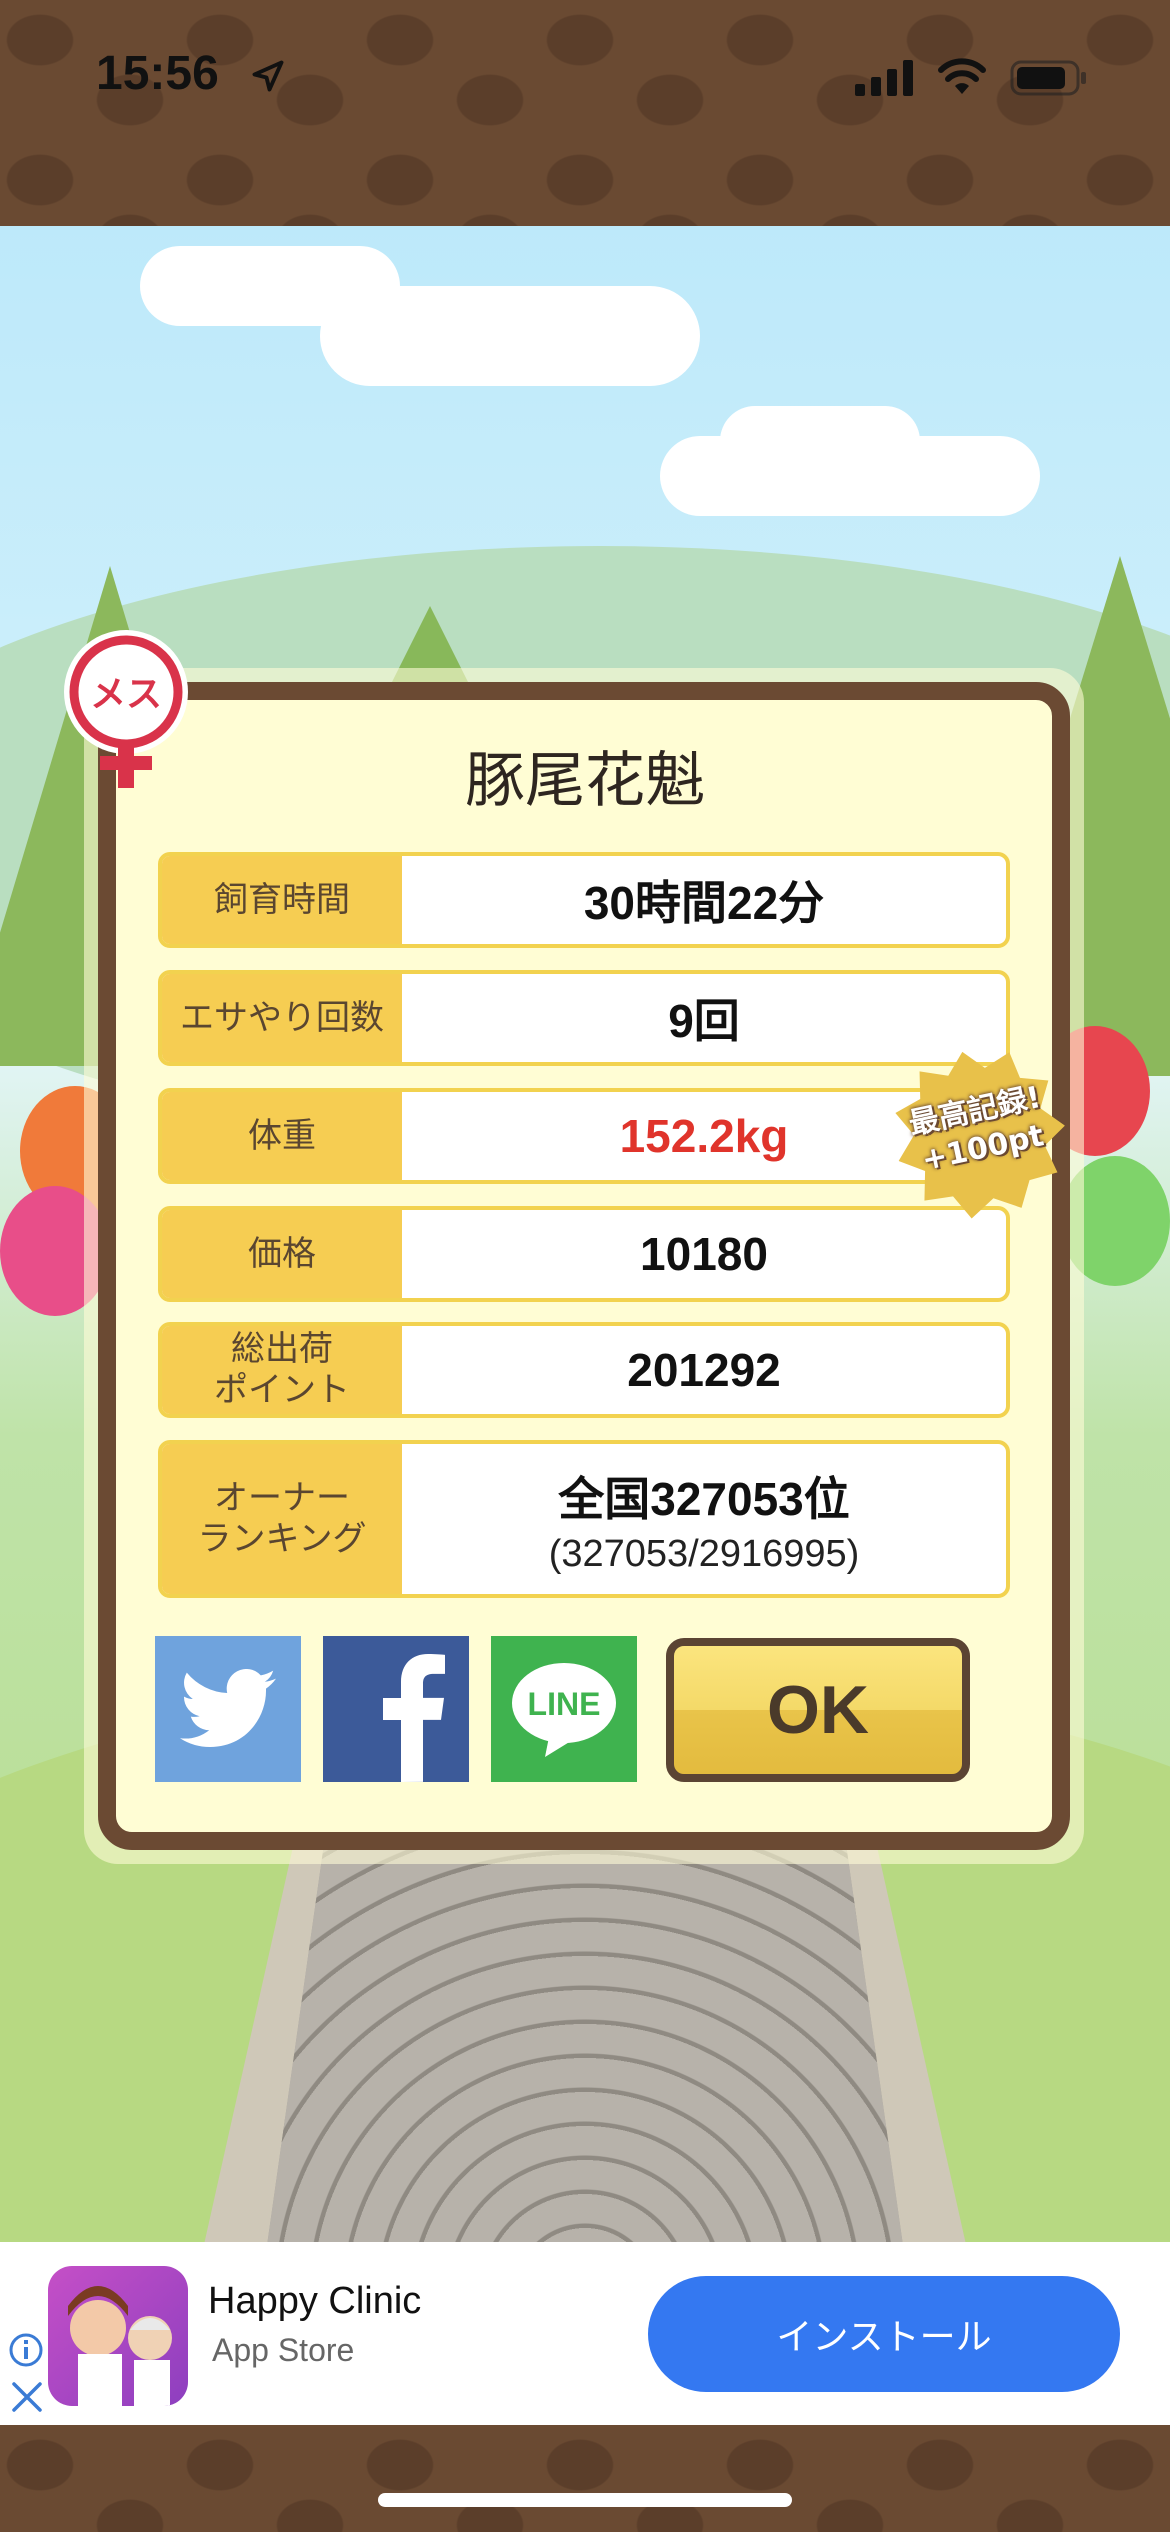 This screenshot has width=1170, height=2532. What do you see at coordinates (26, 2350) in the screenshot?
I see `ad-info-icon` at bounding box center [26, 2350].